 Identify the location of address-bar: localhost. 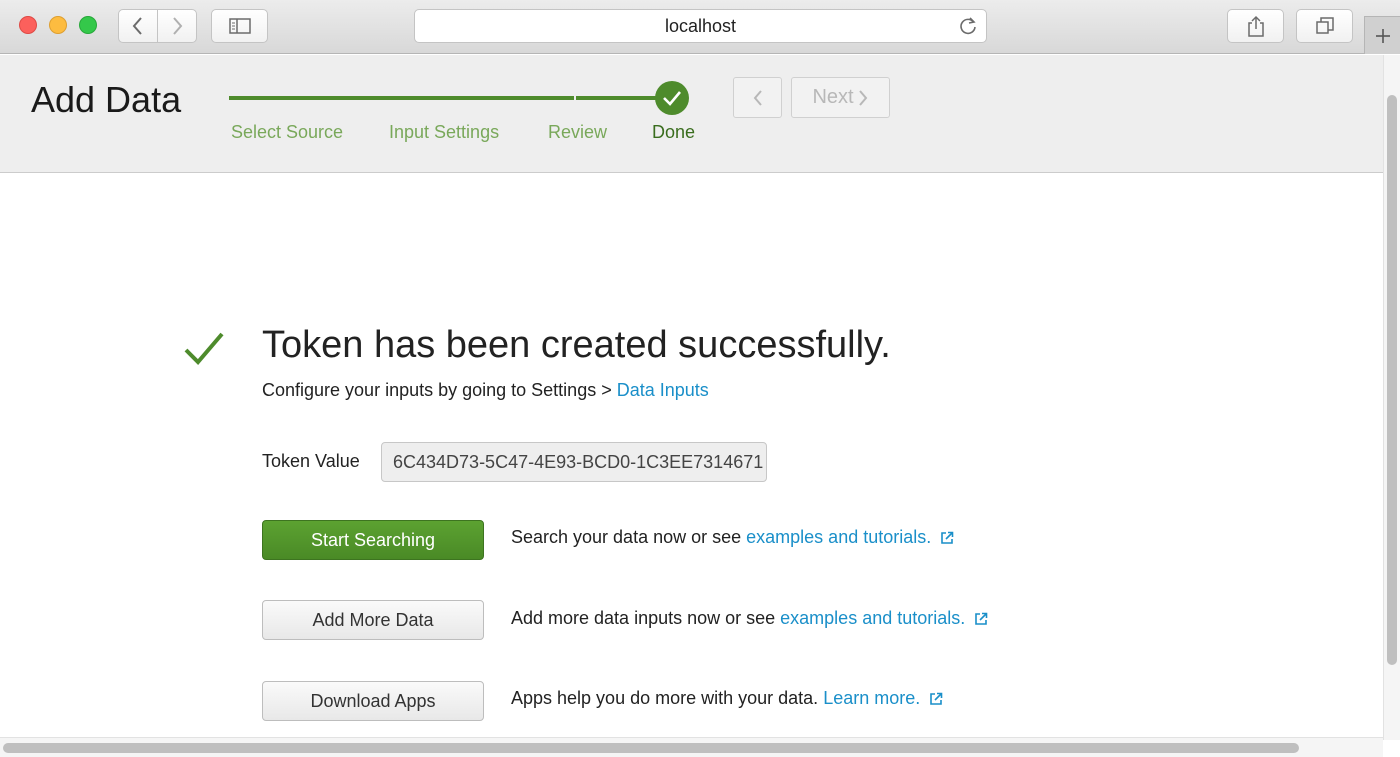
(700, 26).